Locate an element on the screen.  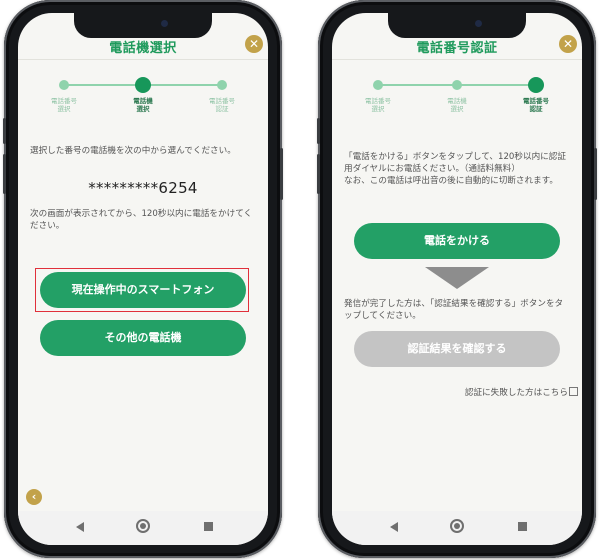
confirm-result-button: 認証結果を確認する is located at coordinates (457, 349).